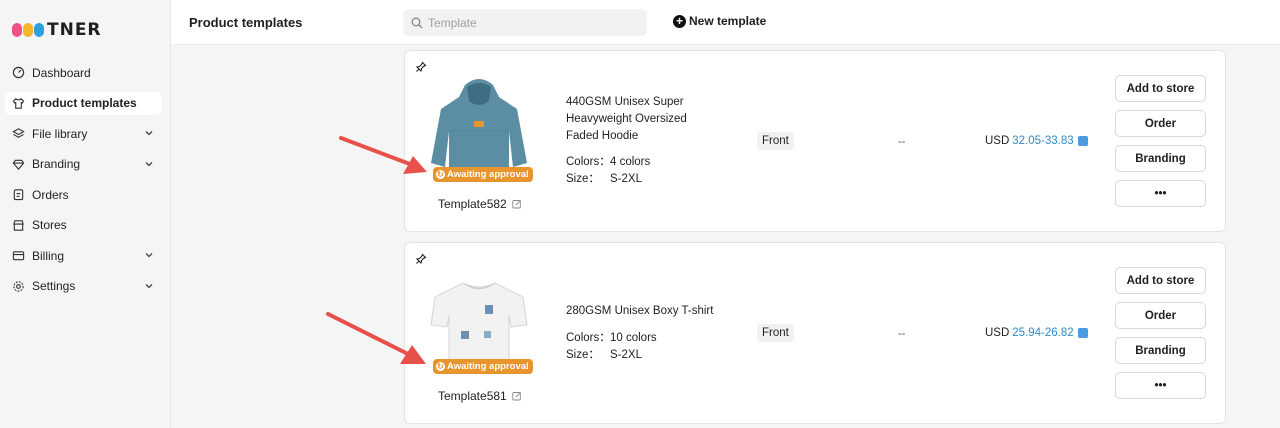  I want to click on price: USD 25.94-26.82, so click(1036, 333).